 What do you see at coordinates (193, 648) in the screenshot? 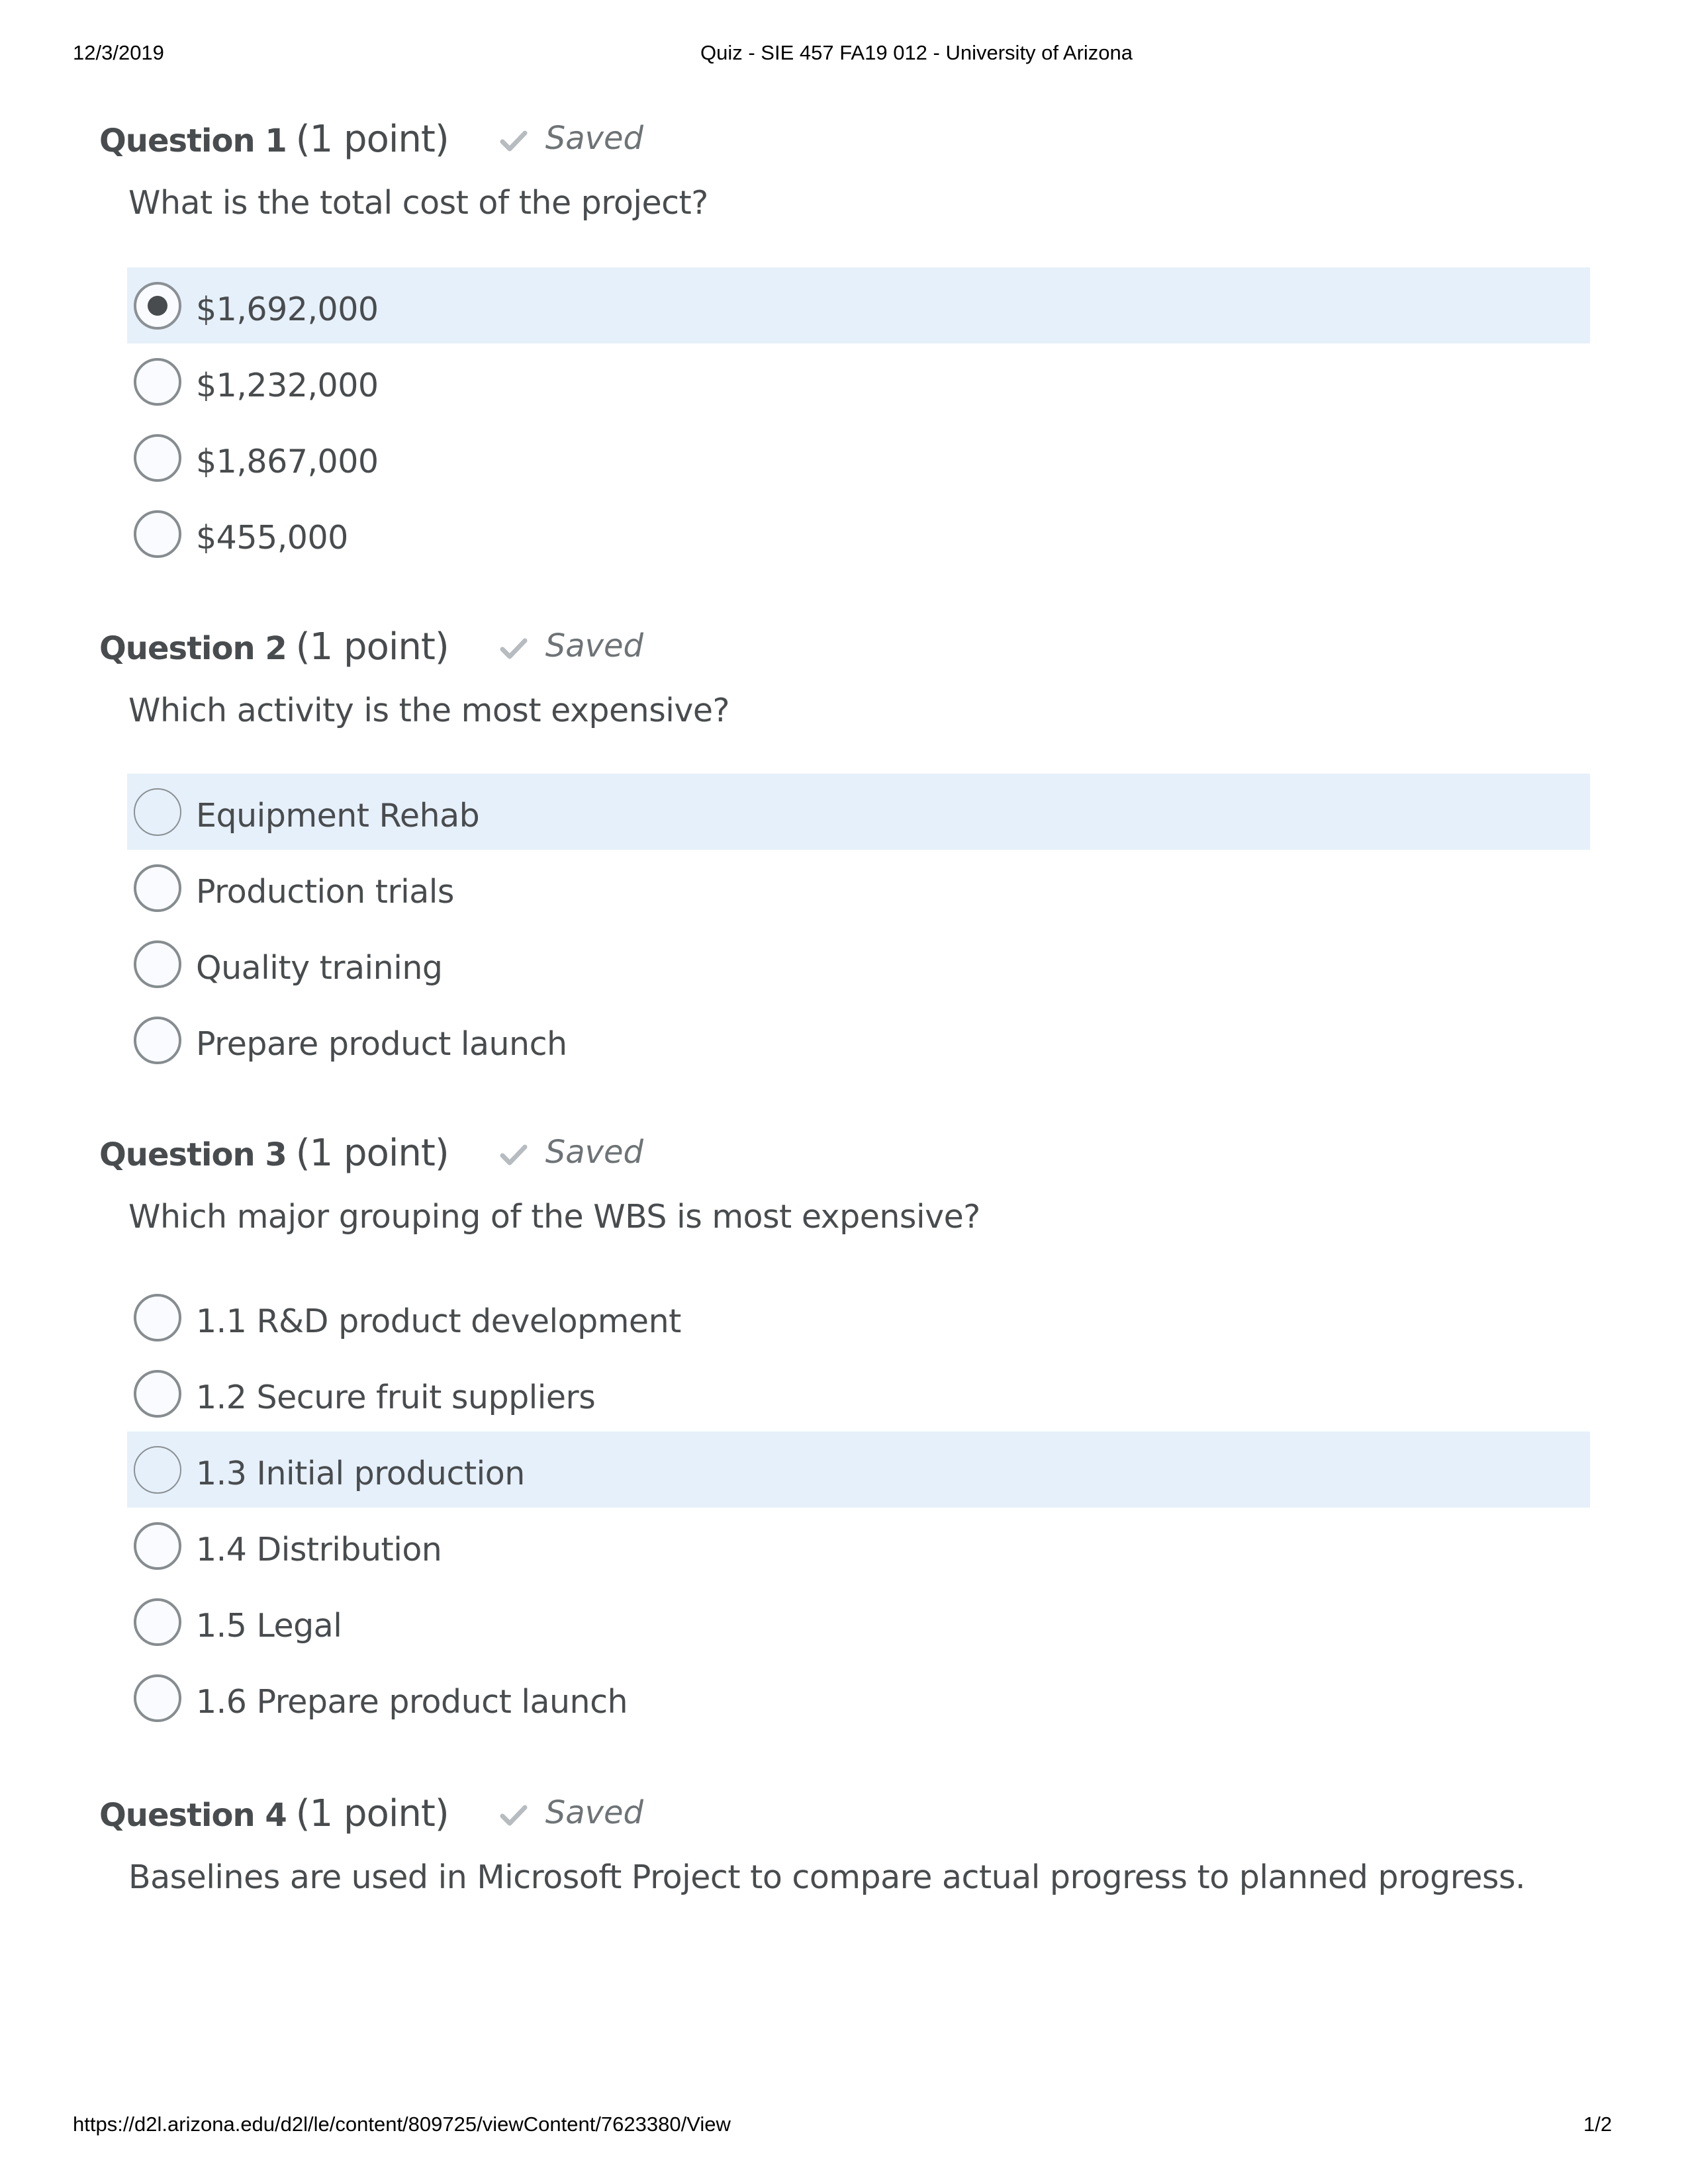
I see `question-number: Question 2` at bounding box center [193, 648].